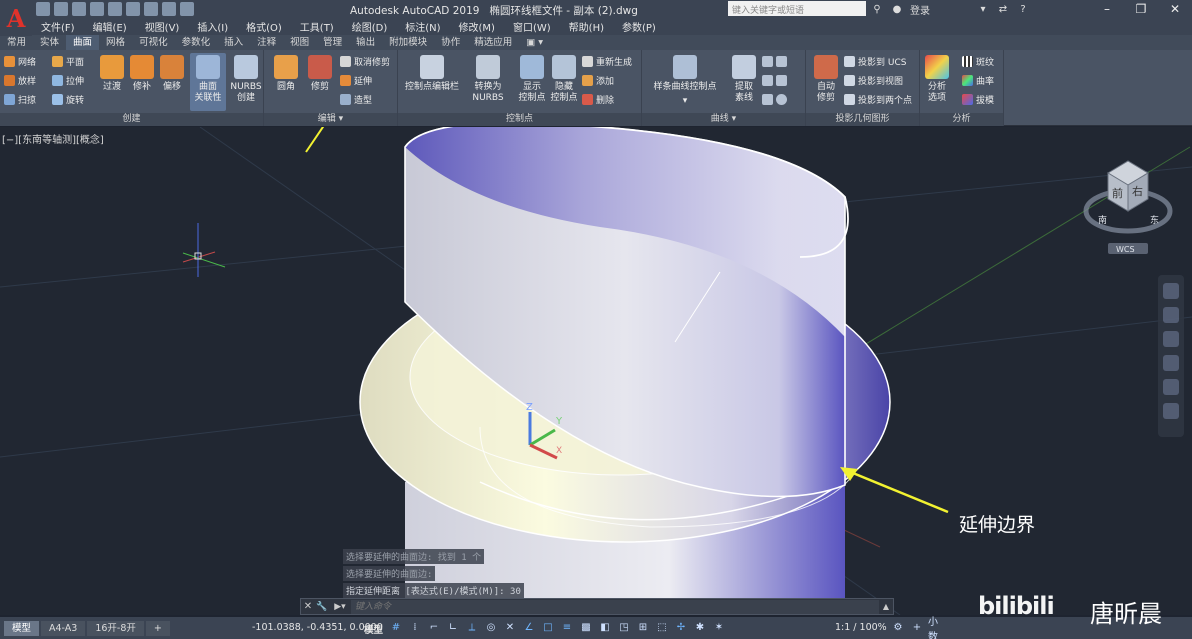 This screenshot has width=1192, height=639. I want to click on tab-insert: 插入, so click(233, 42).